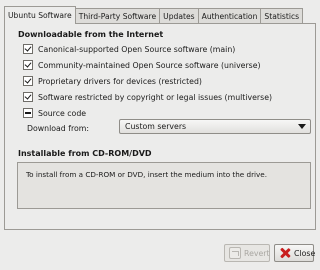  What do you see at coordinates (305, 253) in the screenshot?
I see `close-label: Close` at bounding box center [305, 253].